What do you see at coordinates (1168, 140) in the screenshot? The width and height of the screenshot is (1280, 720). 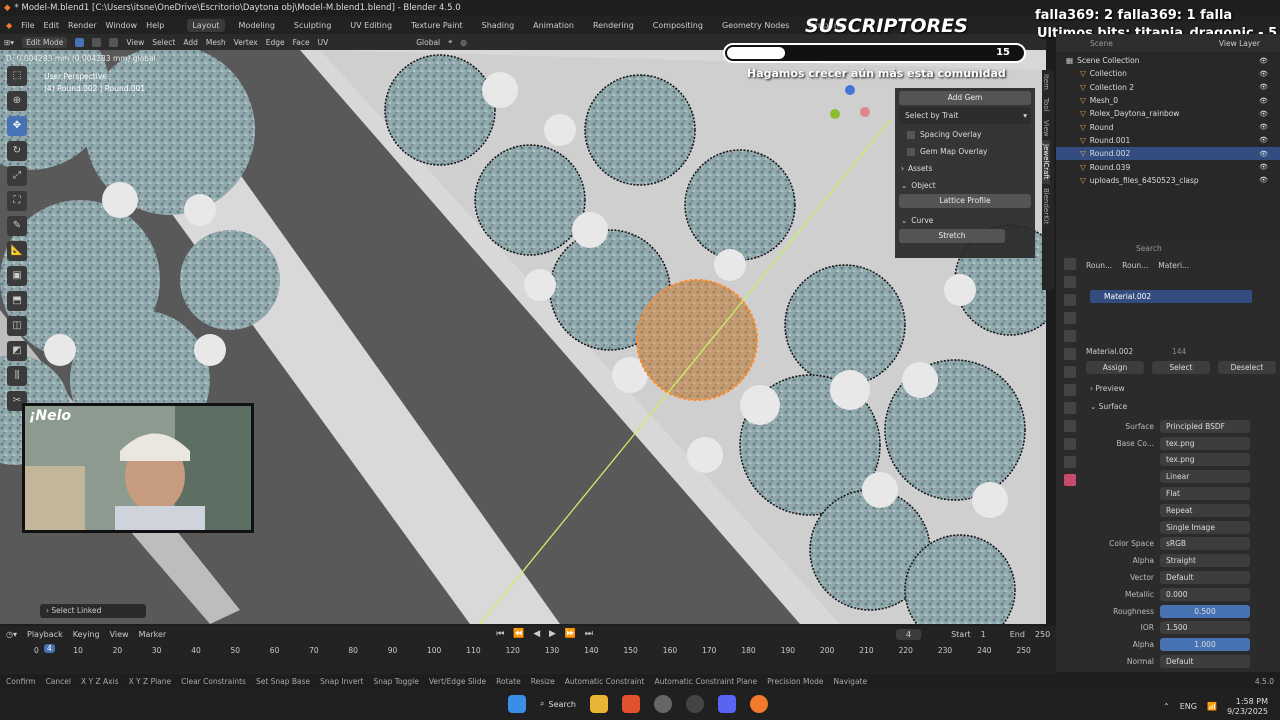 I see `outliner-item: ▽ Round.001 👁` at bounding box center [1168, 140].